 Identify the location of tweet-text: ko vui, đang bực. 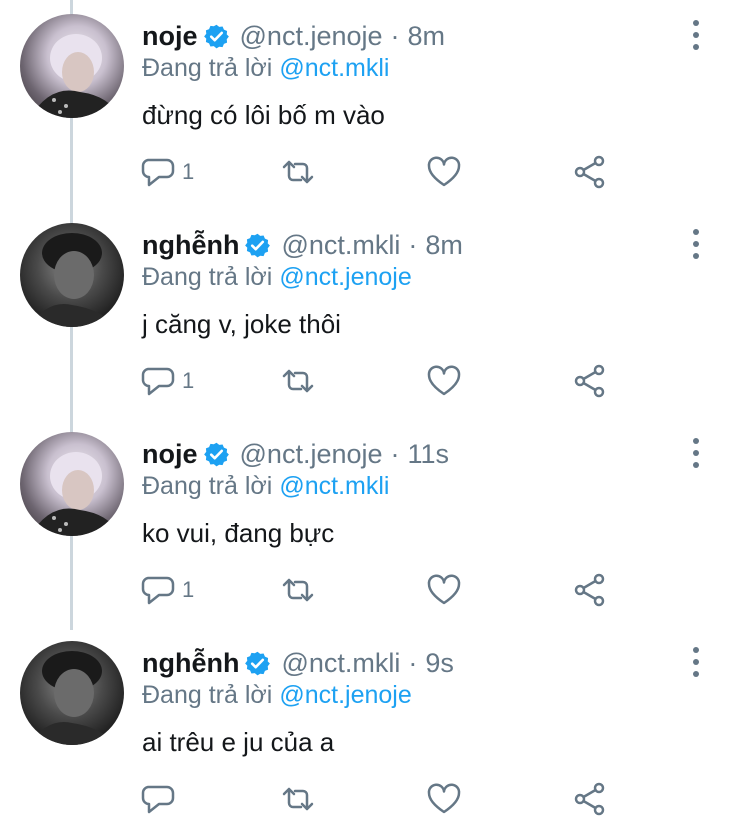
(238, 533).